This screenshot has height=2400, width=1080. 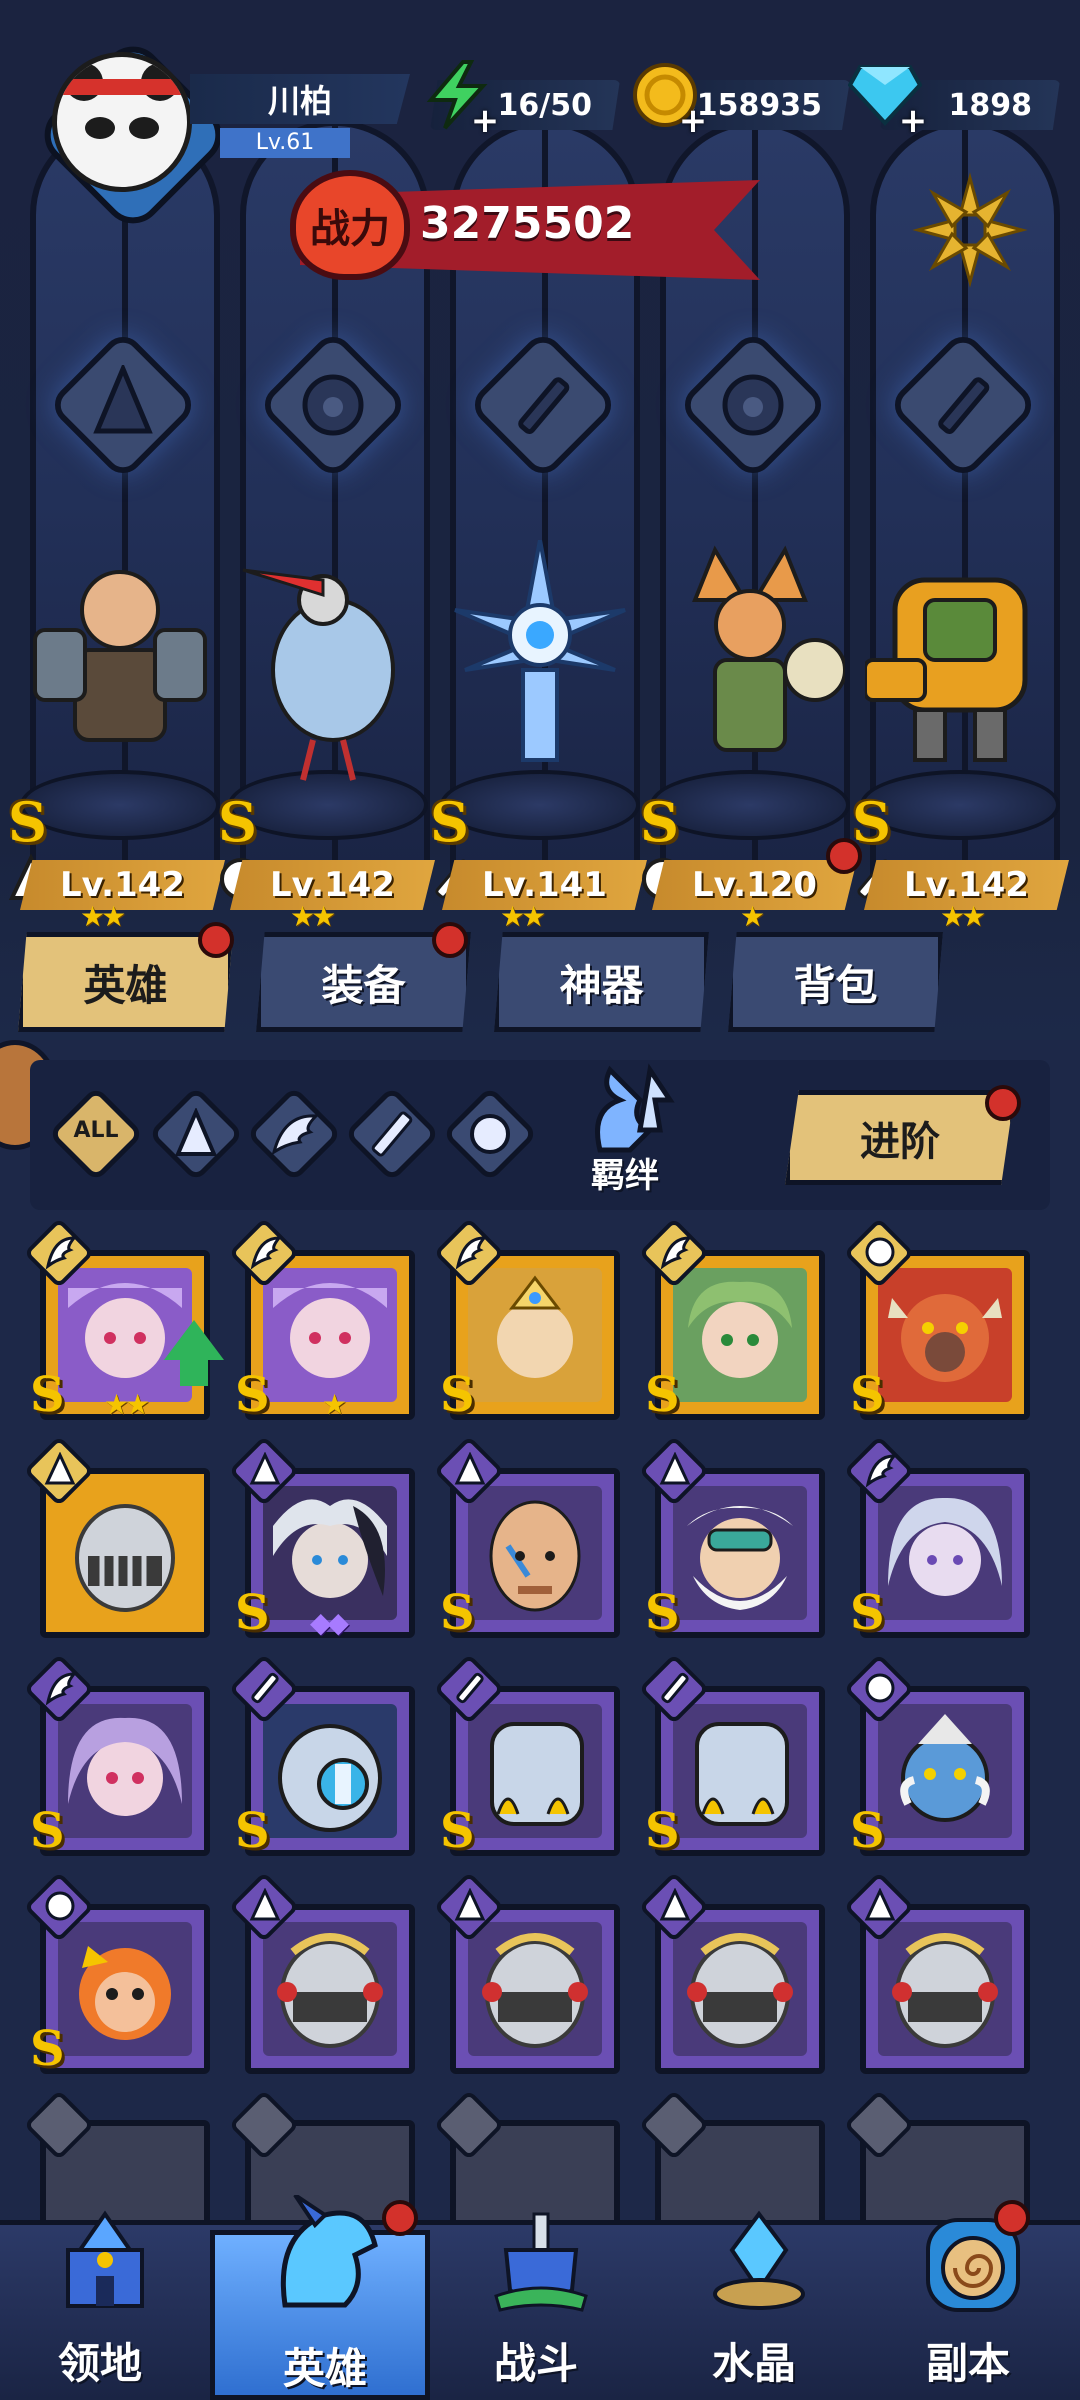 I want to click on team-hero-4-rank: S, so click(x=659, y=822).